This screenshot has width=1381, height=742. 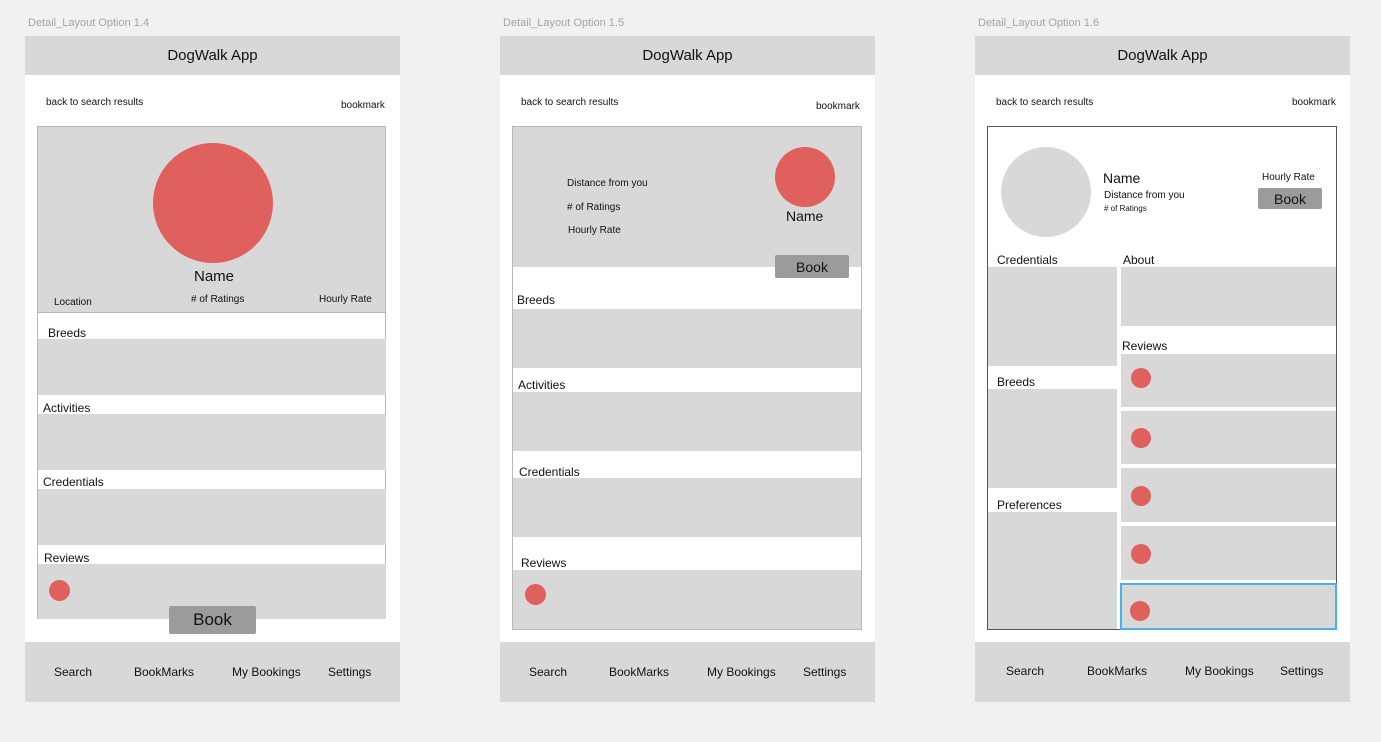 What do you see at coordinates (1029, 505) in the screenshot?
I see `preferences-heading: Preferences` at bounding box center [1029, 505].